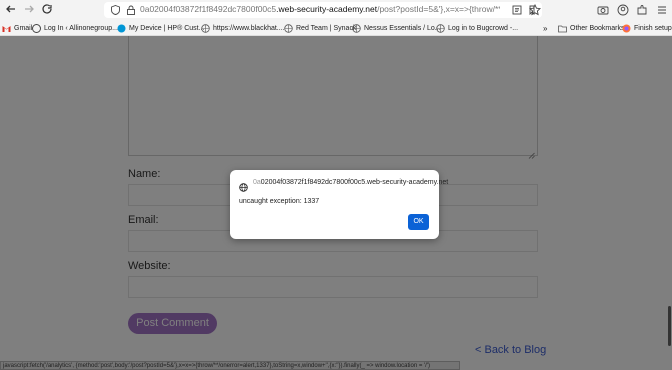  I want to click on url-host: .web-security-academy.net, so click(327, 9).